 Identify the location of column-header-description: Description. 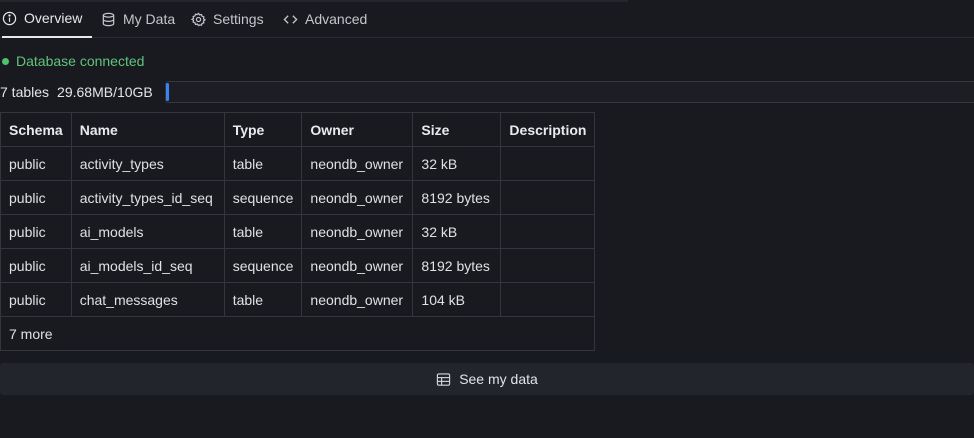
(548, 129).